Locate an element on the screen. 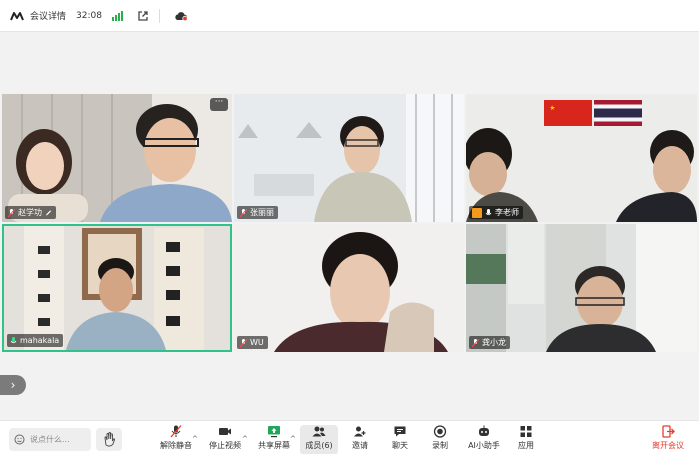  leave-meeting-label: 离开会议 is located at coordinates (668, 445).